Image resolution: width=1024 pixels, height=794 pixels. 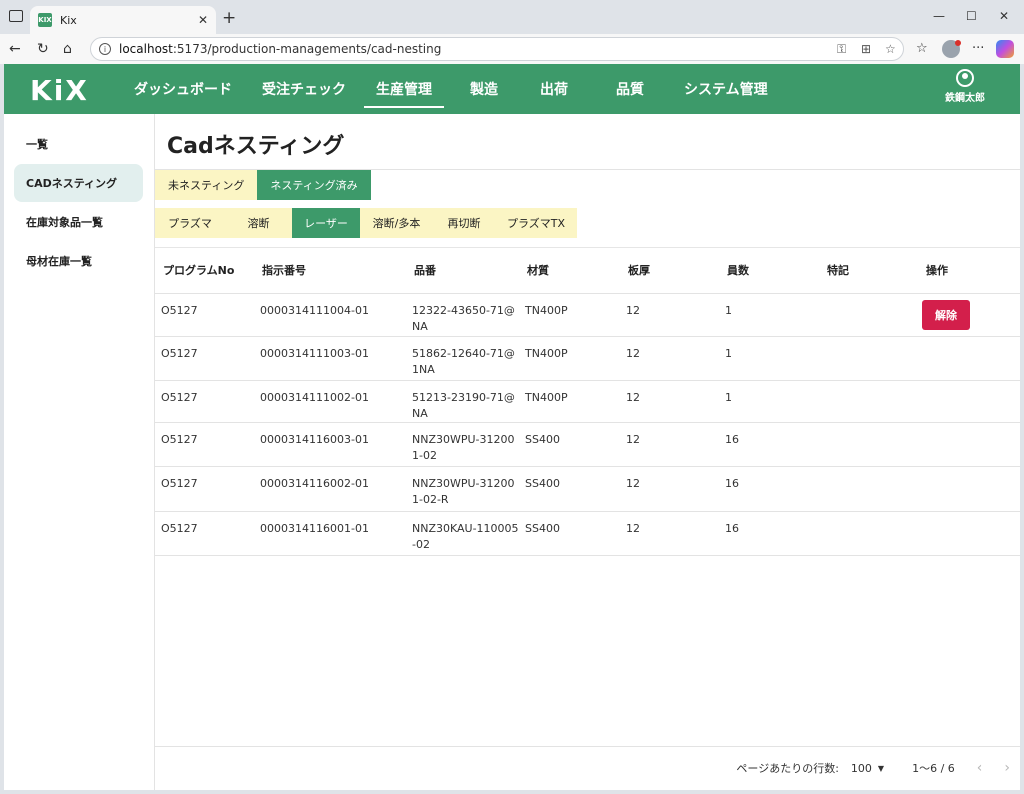 What do you see at coordinates (965, 98) in the screenshot?
I see `user-name: 鉄鋼太郎` at bounding box center [965, 98].